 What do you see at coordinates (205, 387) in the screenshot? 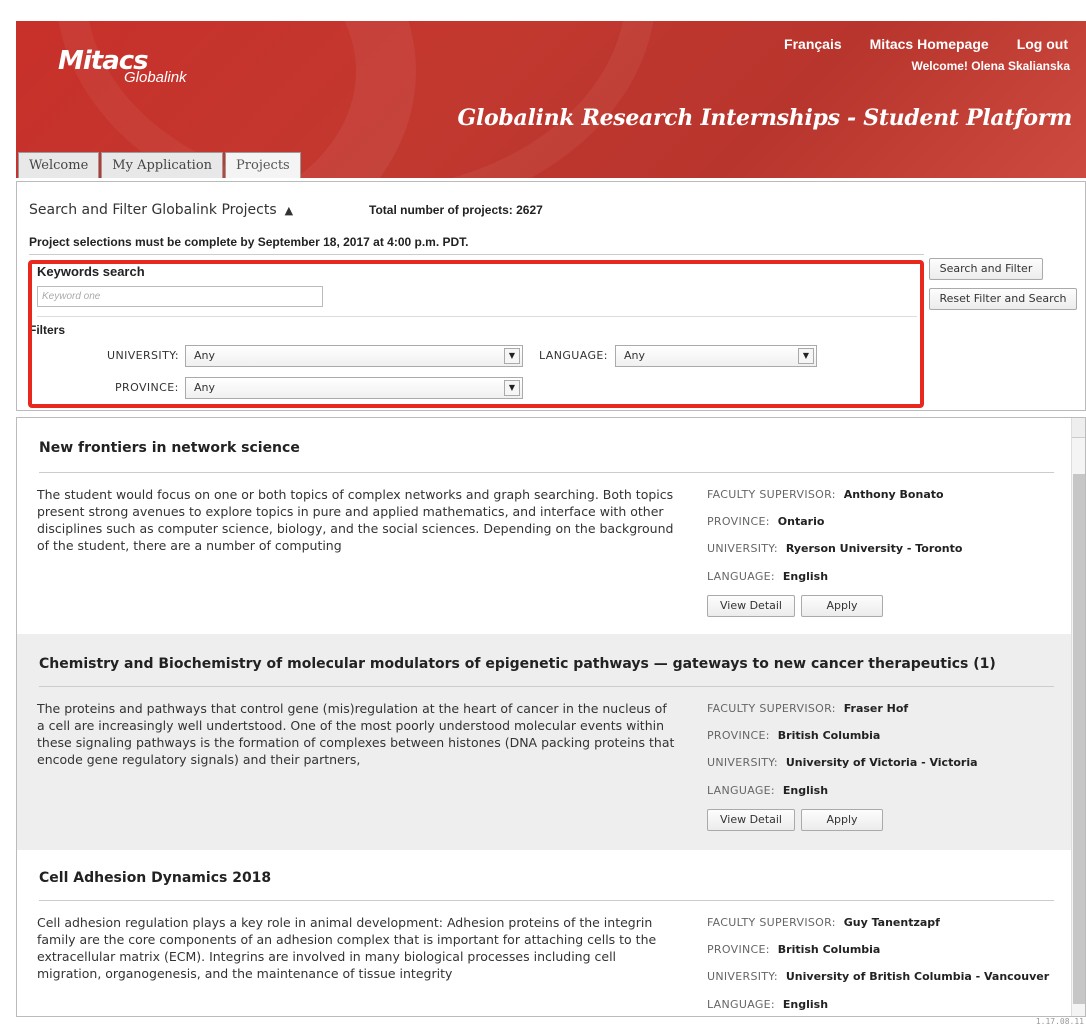
I see `province-select-value: Any` at bounding box center [205, 387].